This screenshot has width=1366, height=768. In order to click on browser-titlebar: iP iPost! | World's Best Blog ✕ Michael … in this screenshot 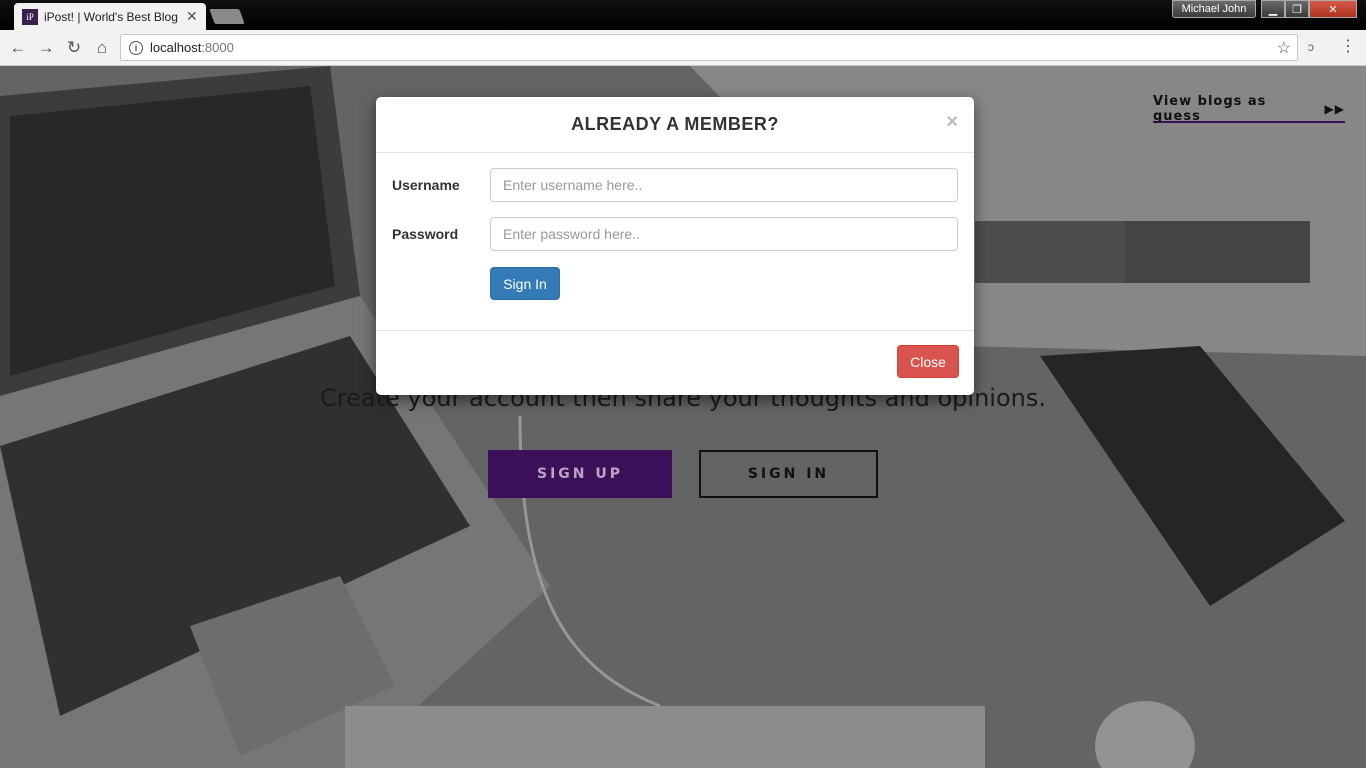, I will do `click(683, 15)`.